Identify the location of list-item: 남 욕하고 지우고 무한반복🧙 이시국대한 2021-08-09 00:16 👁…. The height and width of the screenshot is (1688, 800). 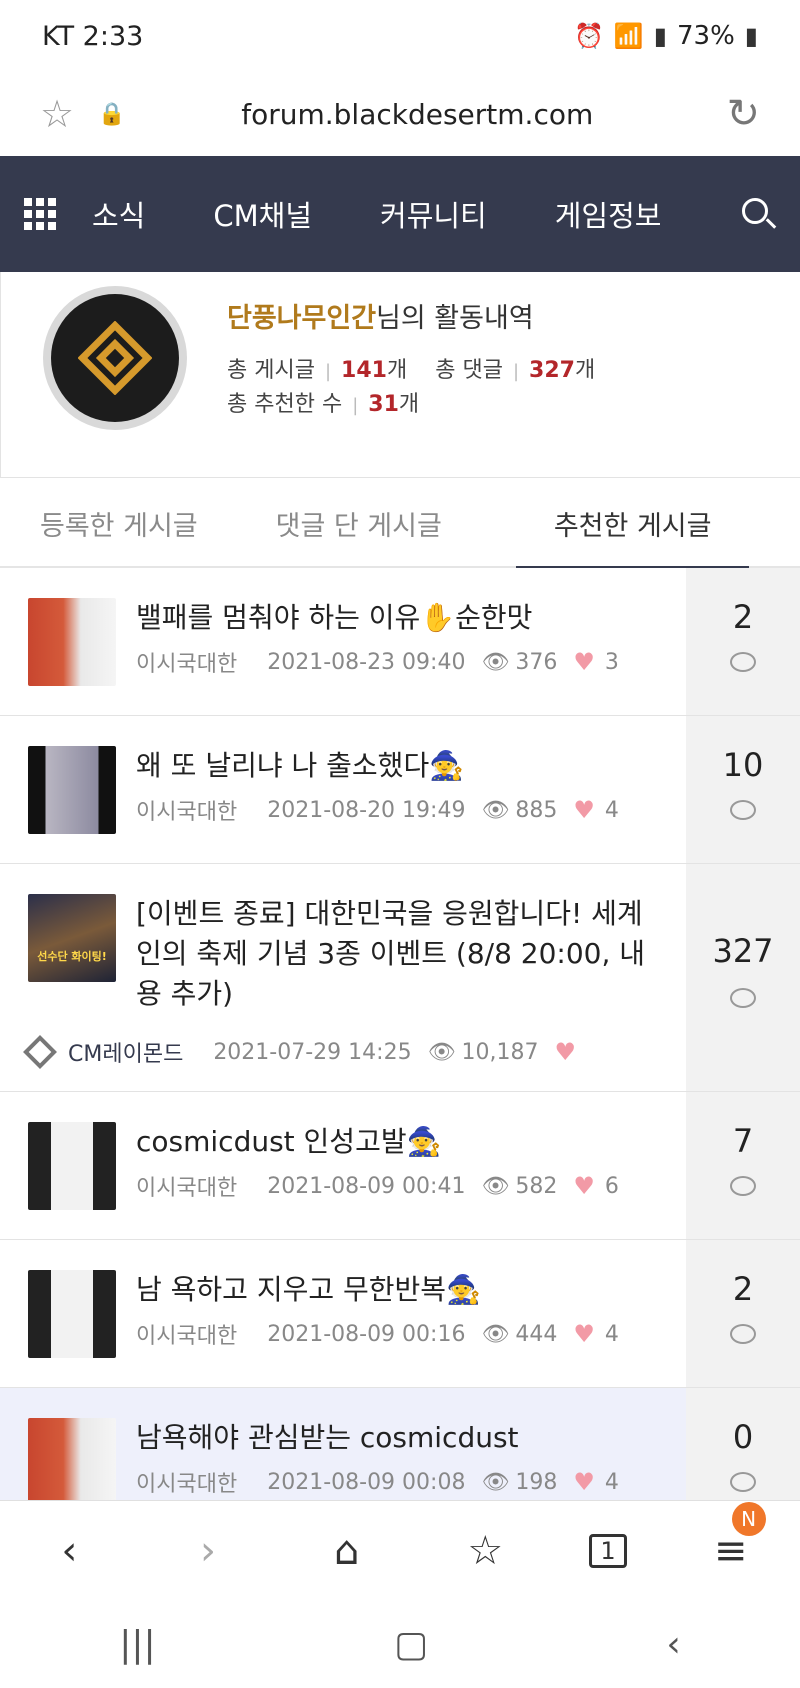
(400, 1314).